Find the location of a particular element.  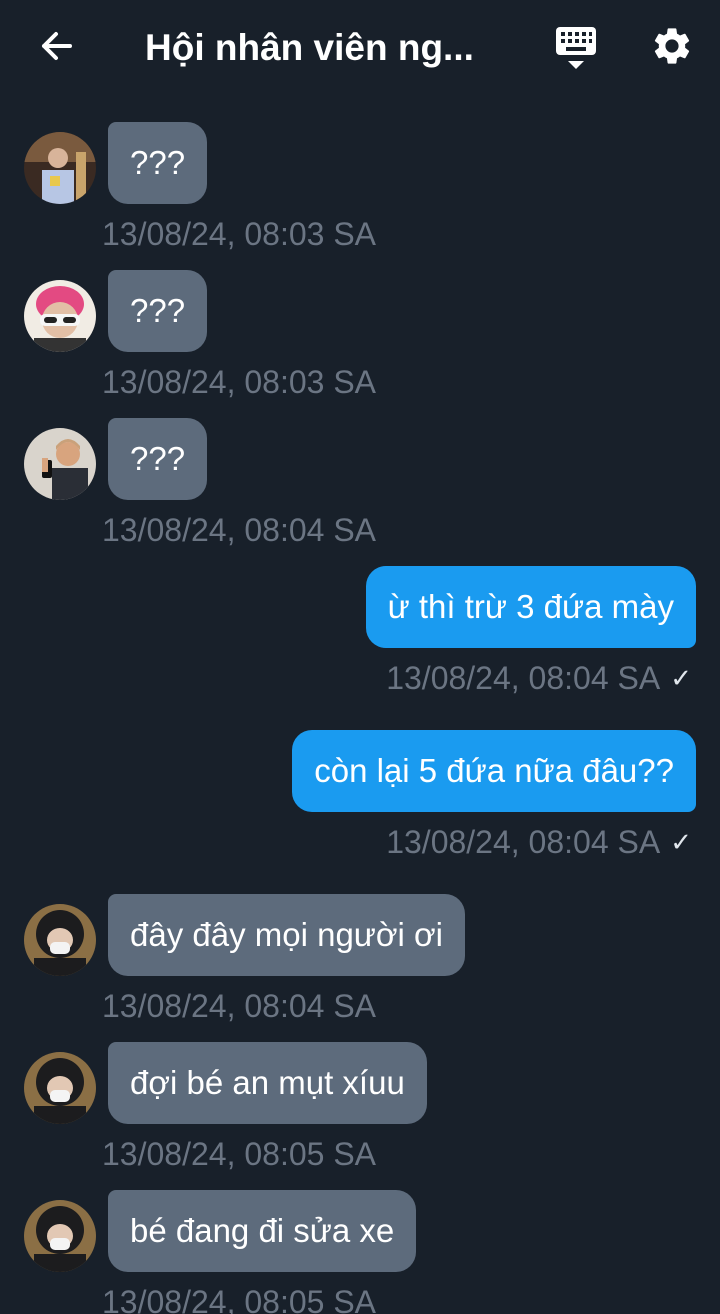

keyboard-toggle-button is located at coordinates (576, 50).